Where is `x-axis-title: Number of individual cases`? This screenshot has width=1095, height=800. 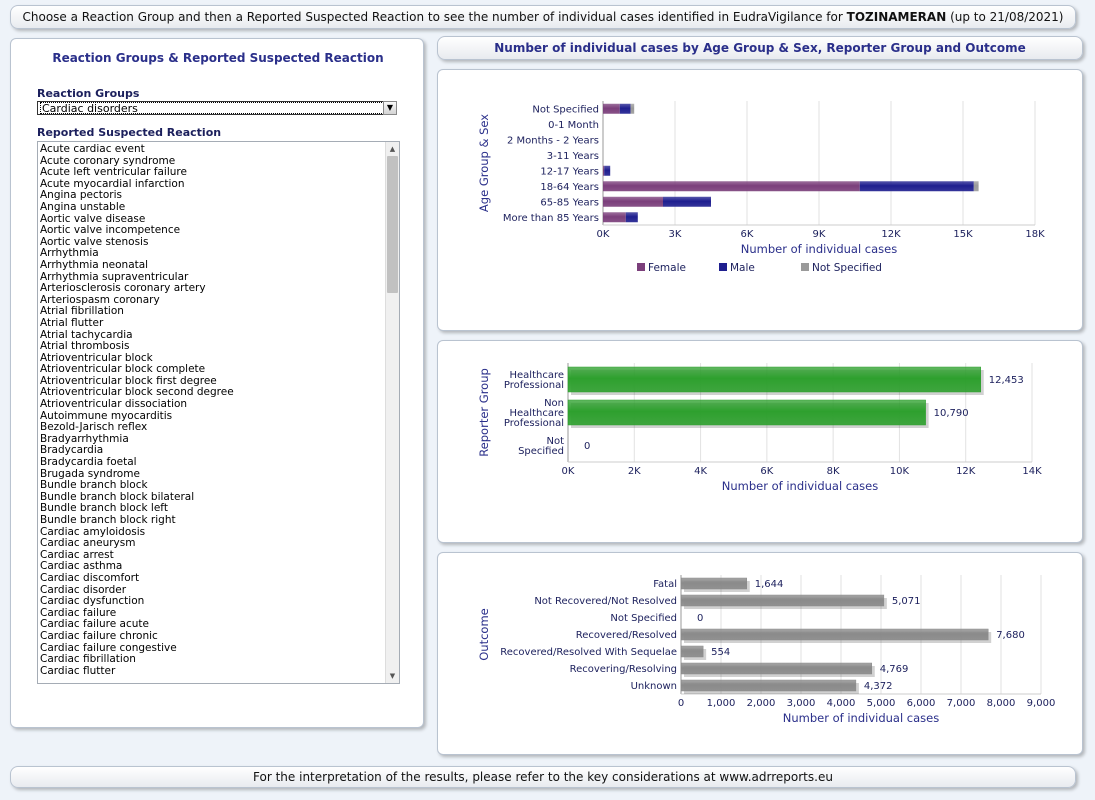 x-axis-title: Number of individual cases is located at coordinates (861, 718).